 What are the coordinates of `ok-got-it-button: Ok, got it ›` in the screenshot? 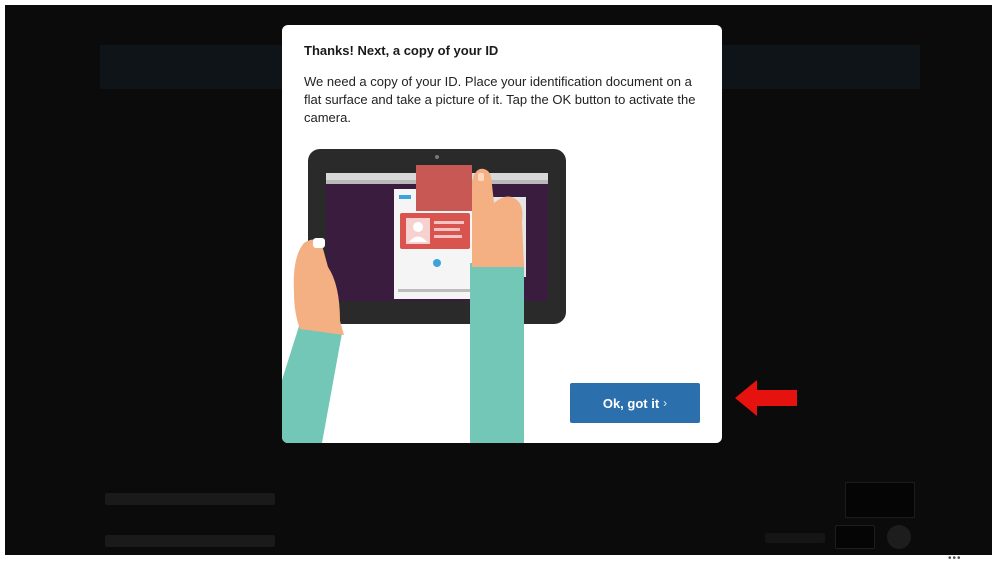 It's located at (635, 403).